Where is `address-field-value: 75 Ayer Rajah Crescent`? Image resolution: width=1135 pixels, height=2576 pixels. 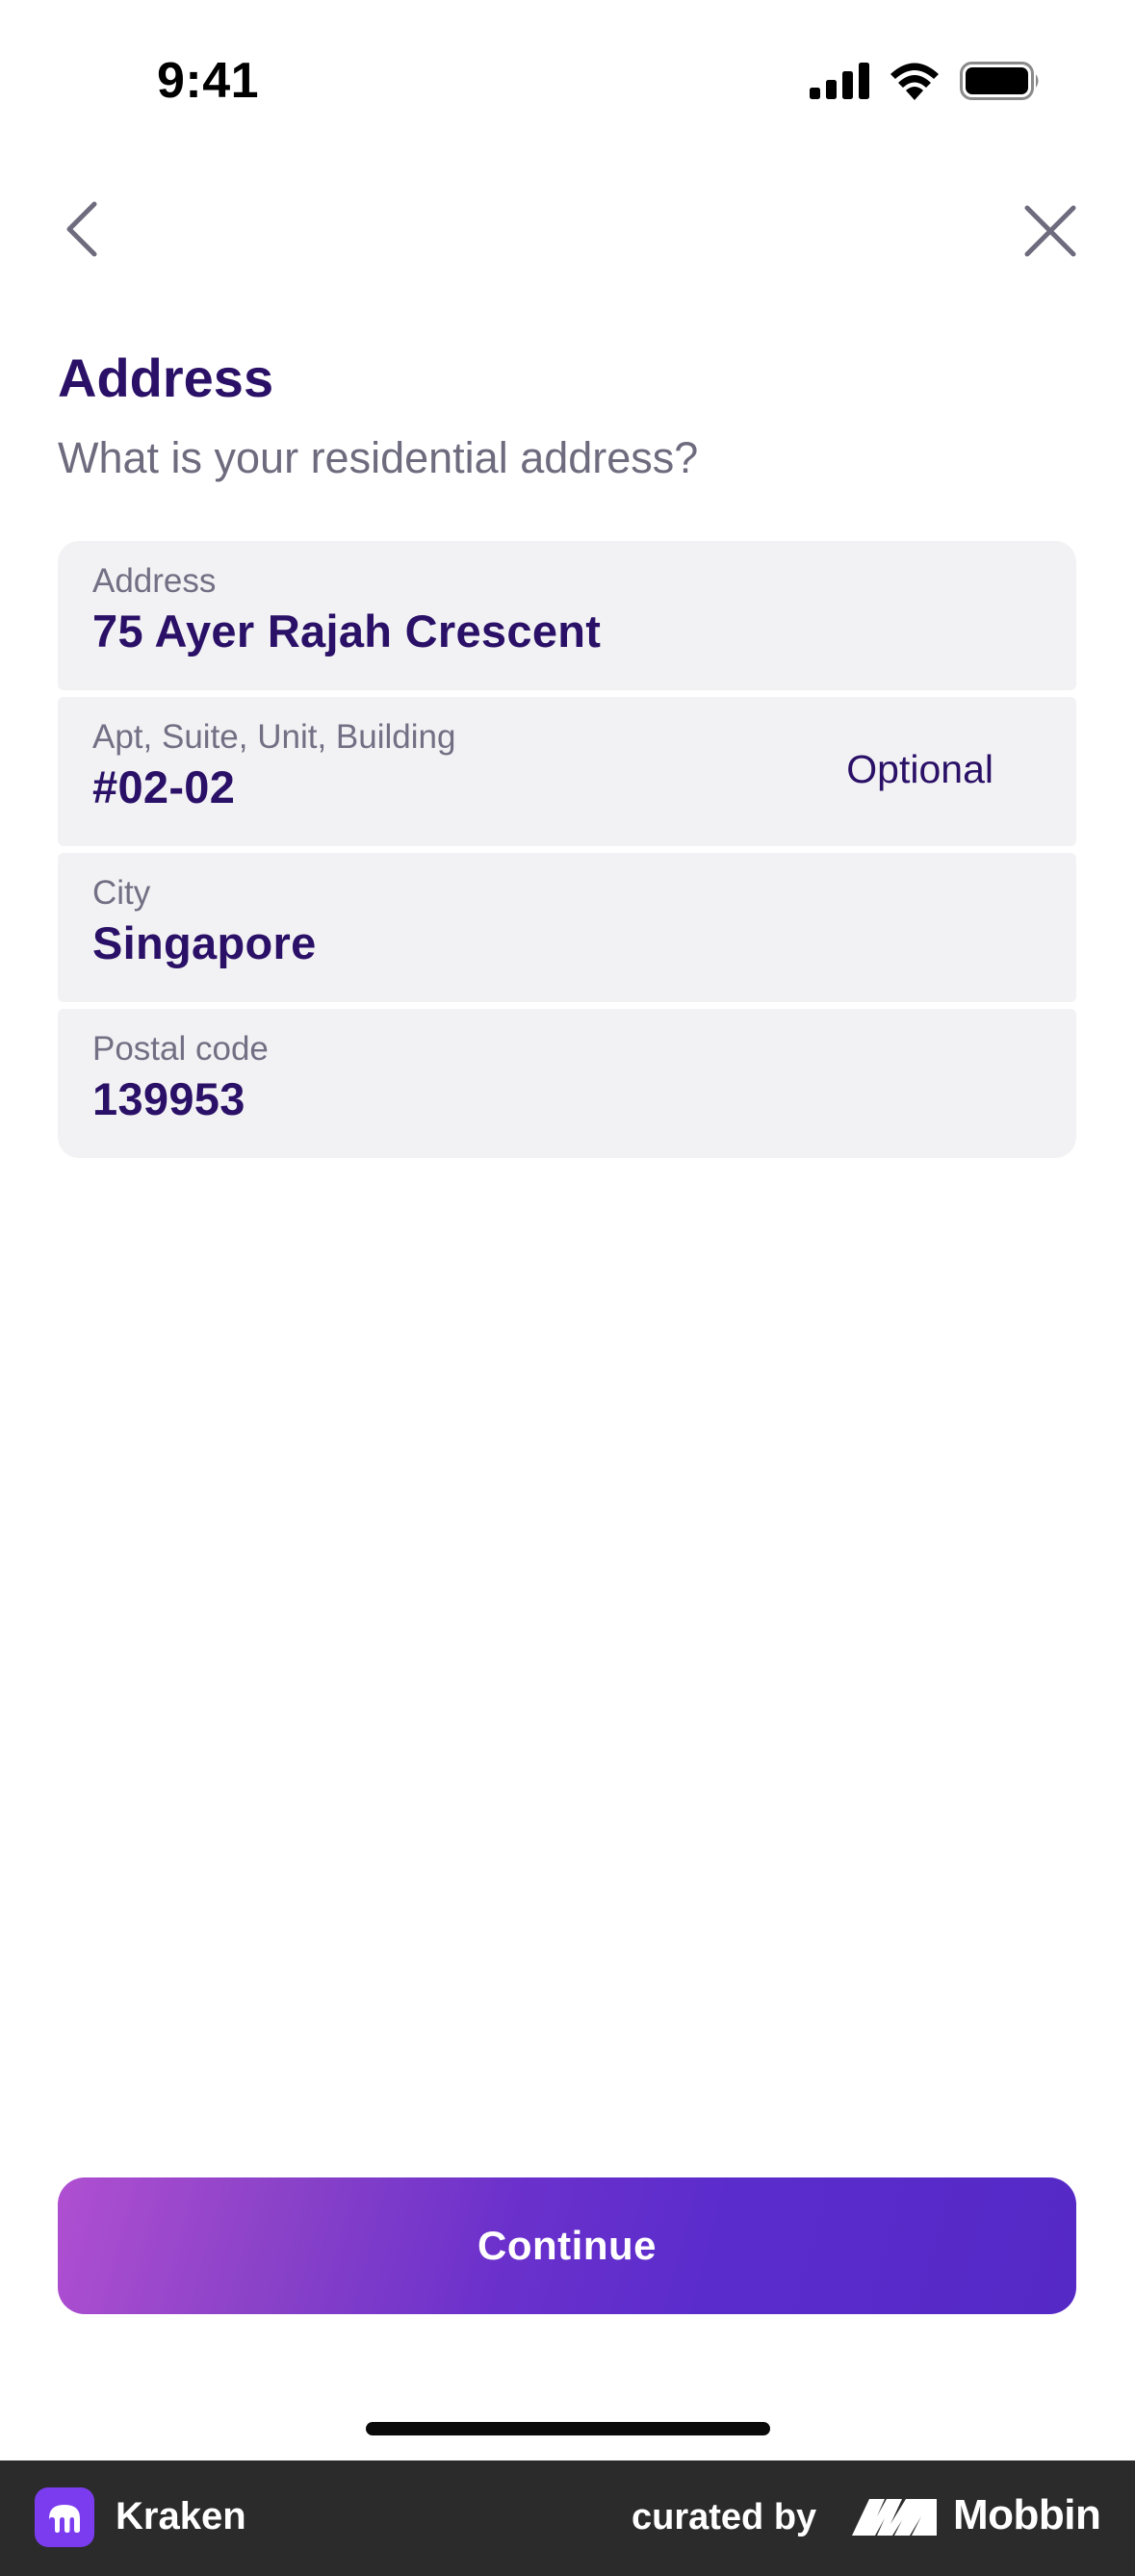 address-field-value: 75 Ayer Rajah Crescent is located at coordinates (346, 631).